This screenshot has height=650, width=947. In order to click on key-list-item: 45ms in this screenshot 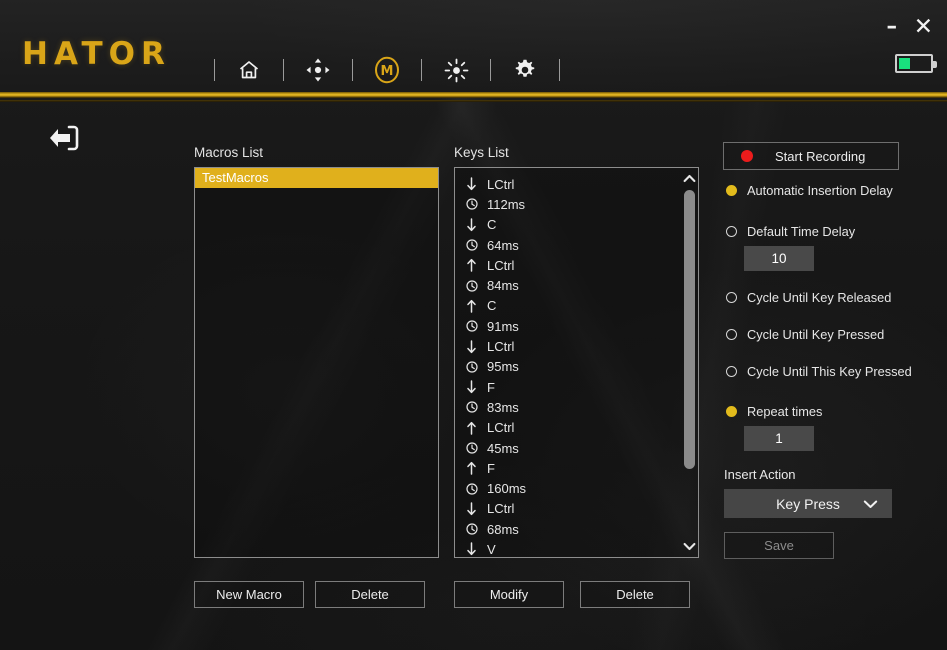, I will do `click(572, 448)`.